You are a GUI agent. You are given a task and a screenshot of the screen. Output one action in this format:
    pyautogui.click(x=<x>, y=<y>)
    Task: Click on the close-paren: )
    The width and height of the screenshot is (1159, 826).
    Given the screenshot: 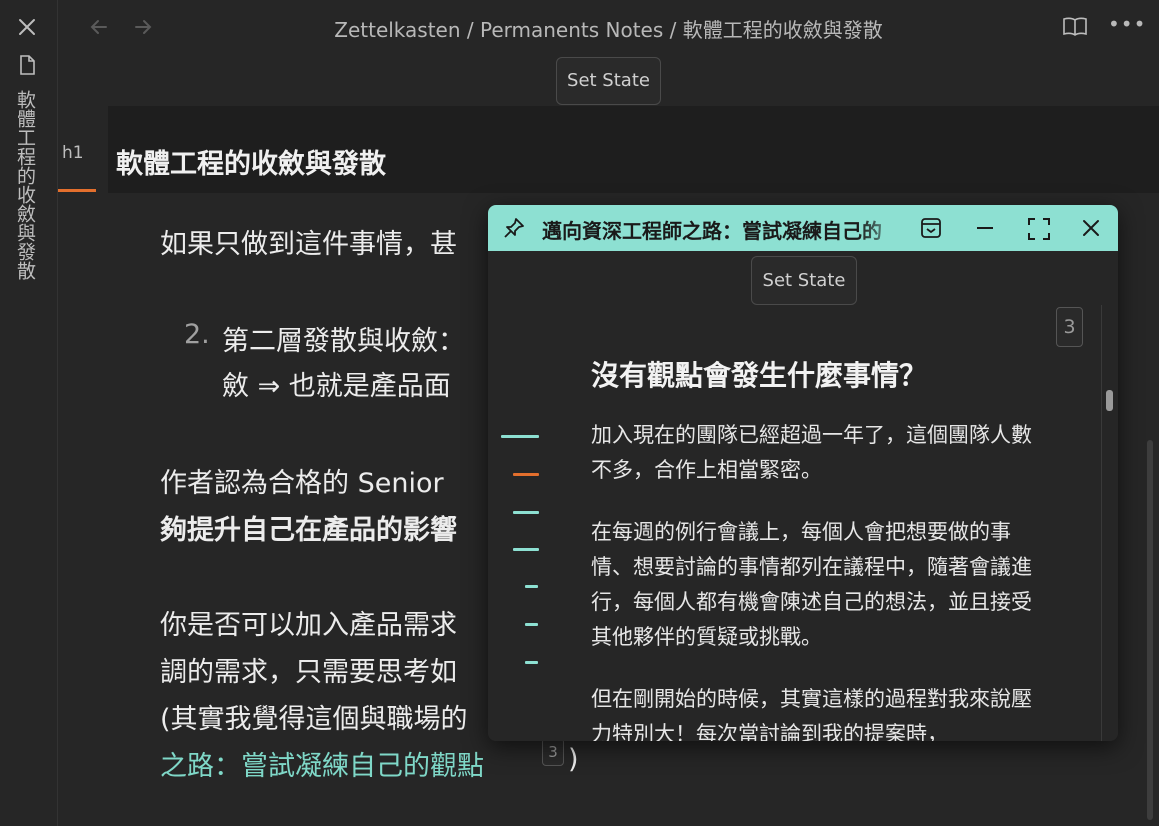 What is the action you would take?
    pyautogui.click(x=573, y=759)
    